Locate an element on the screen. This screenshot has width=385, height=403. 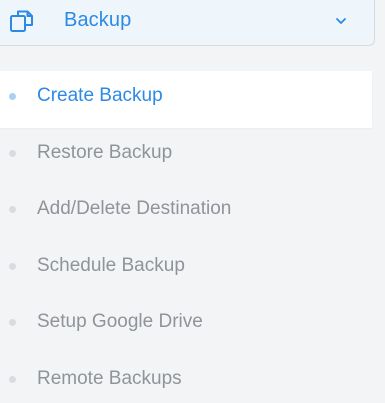
menu-item-label: Schedule Backup is located at coordinates (111, 265).